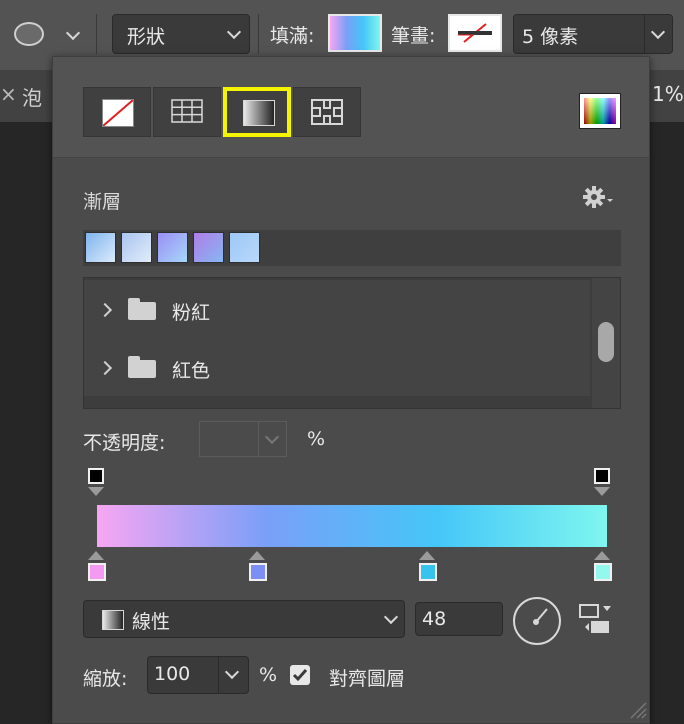 The image size is (684, 724). What do you see at coordinates (268, 675) in the screenshot?
I see `scale-unit: %` at bounding box center [268, 675].